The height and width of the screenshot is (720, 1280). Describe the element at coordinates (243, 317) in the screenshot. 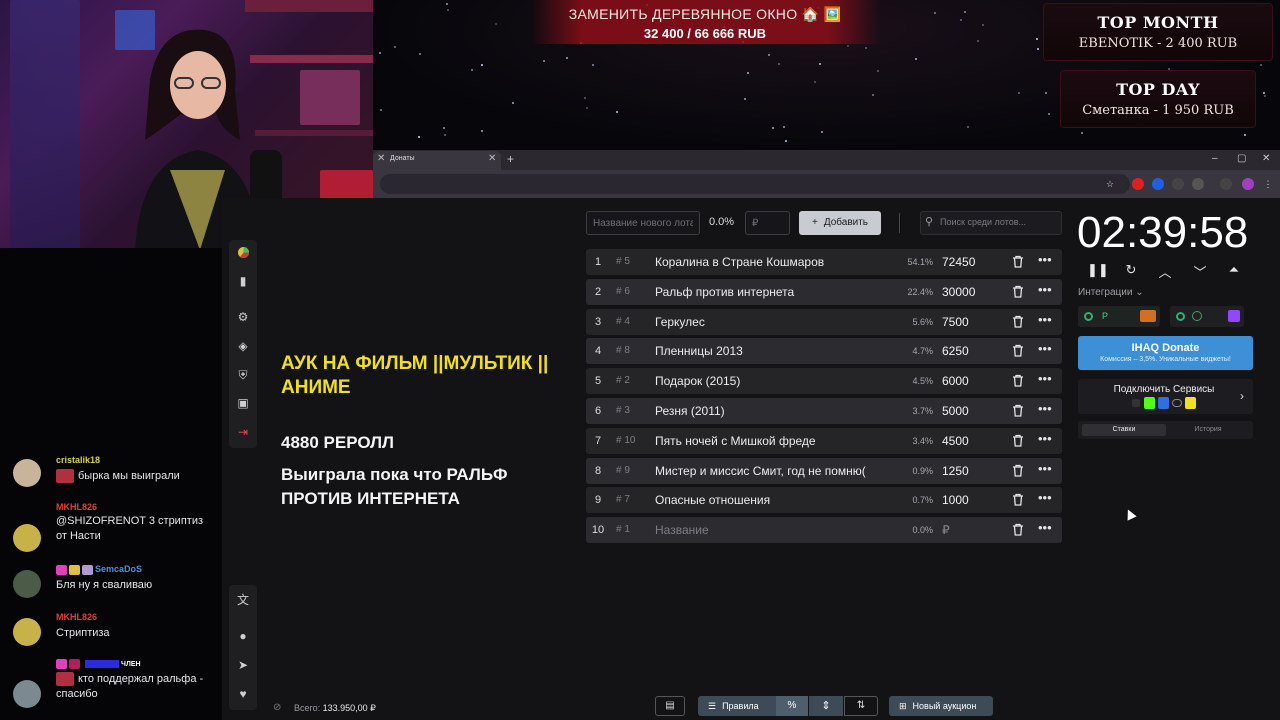

I see `gear-icon: ⚙` at that location.